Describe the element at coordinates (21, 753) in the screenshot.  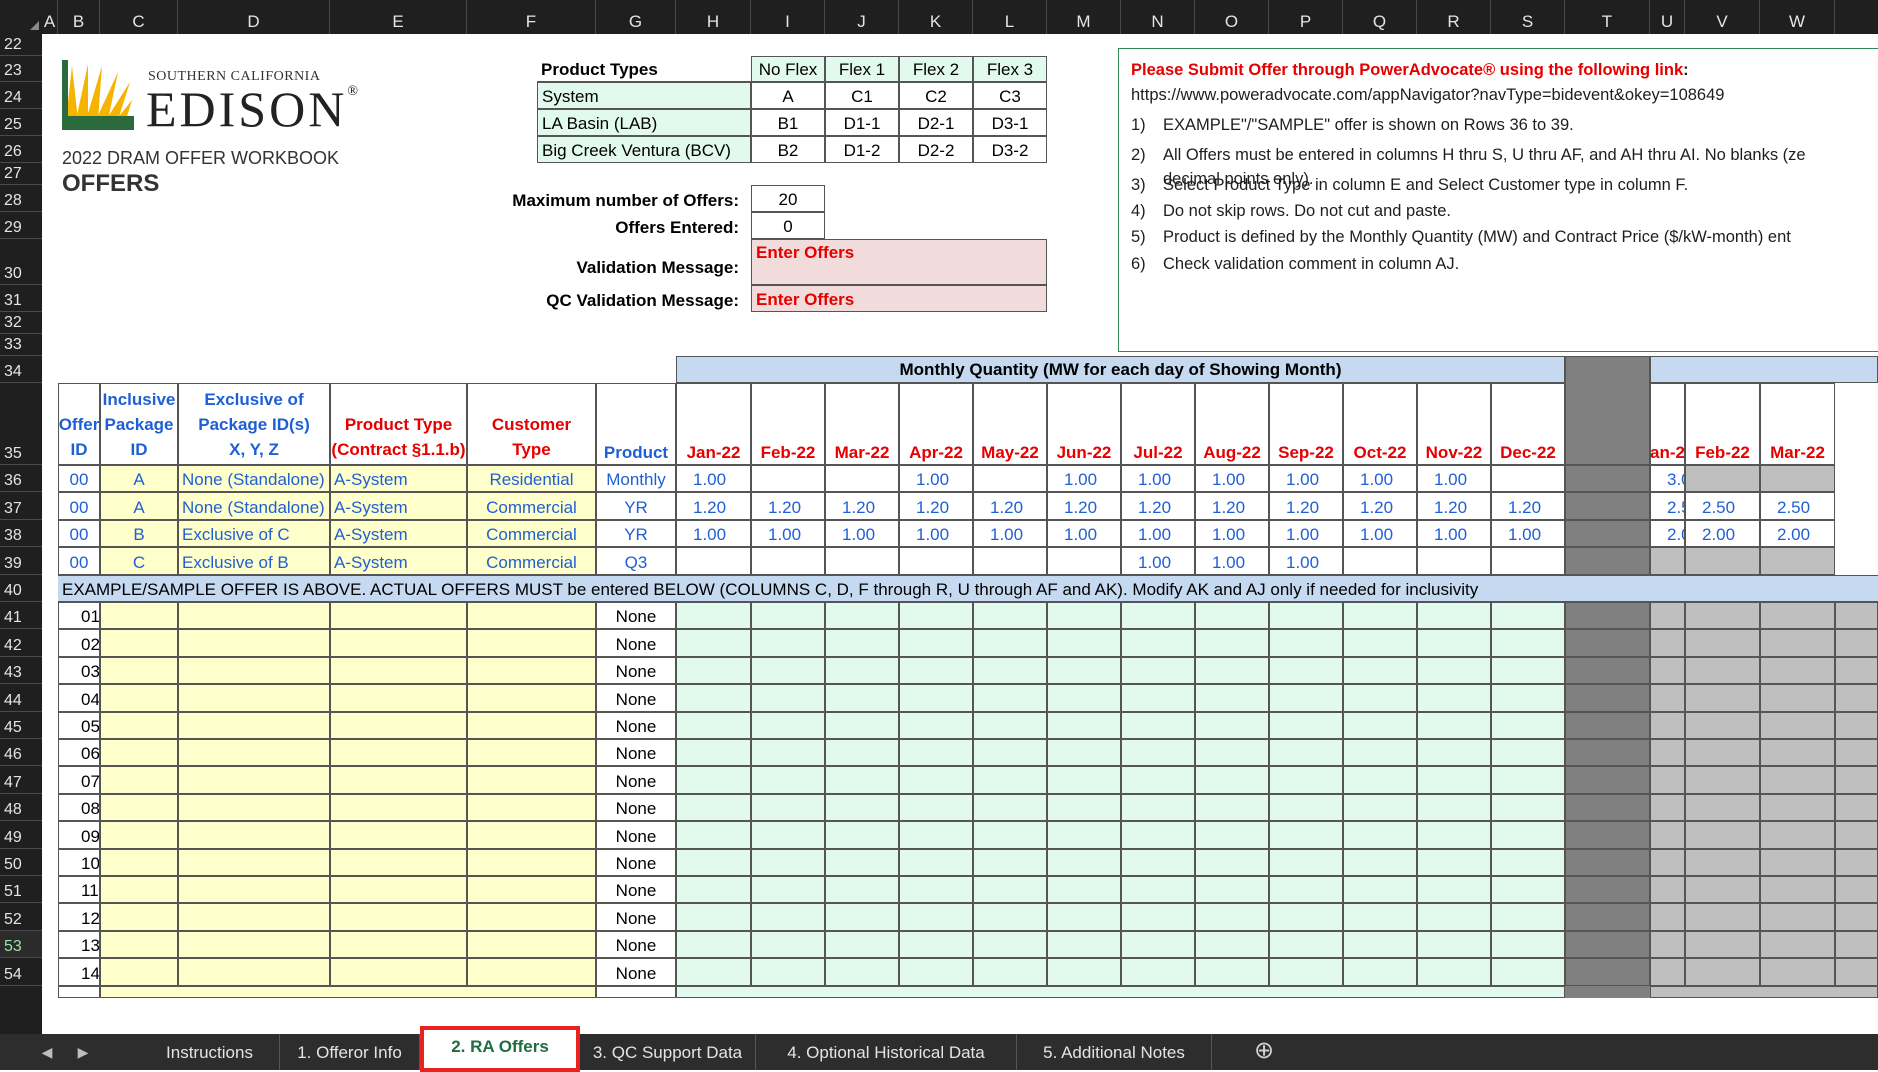
I see `row-header-46: 46` at that location.